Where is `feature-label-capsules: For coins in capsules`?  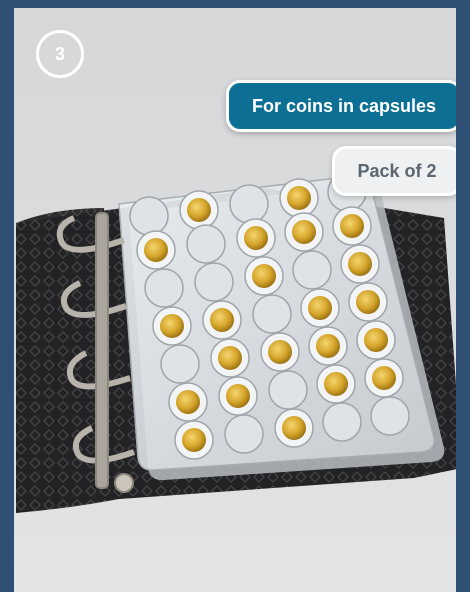 feature-label-capsules: For coins in capsules is located at coordinates (341, 106).